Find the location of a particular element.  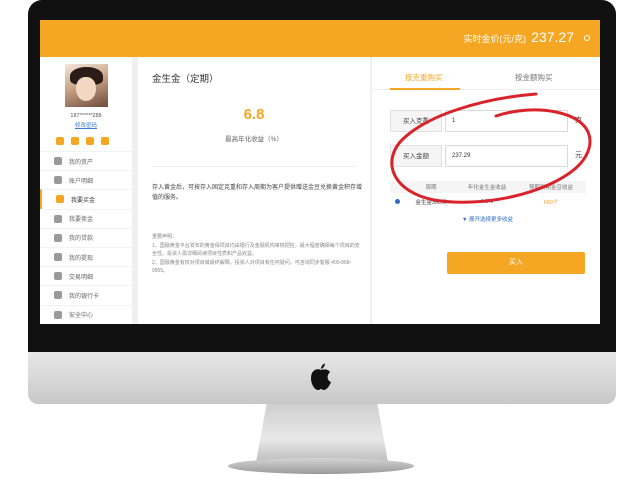

amount-input: 237.29 is located at coordinates (506, 156).